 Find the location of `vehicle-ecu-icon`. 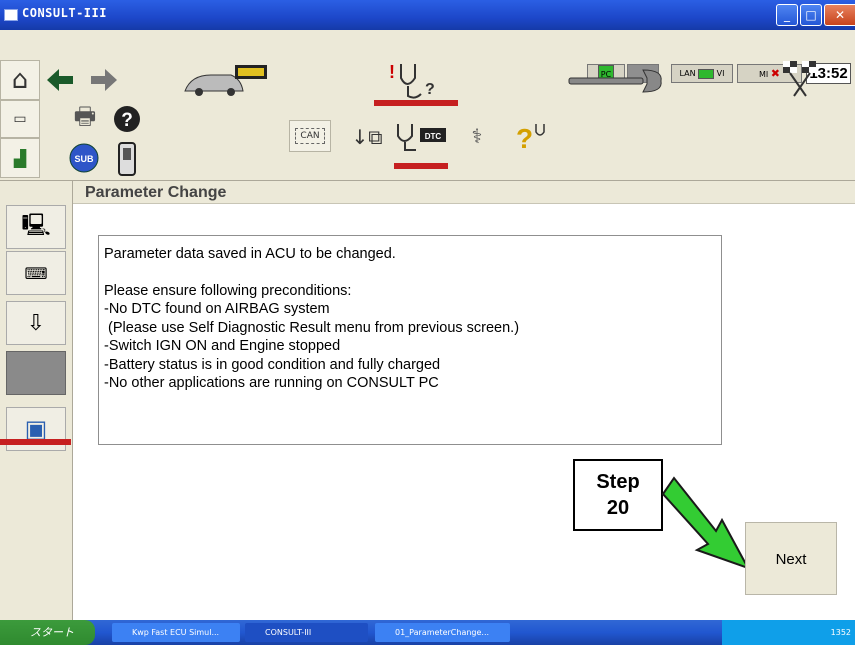

vehicle-ecu-icon is located at coordinates (225, 80).